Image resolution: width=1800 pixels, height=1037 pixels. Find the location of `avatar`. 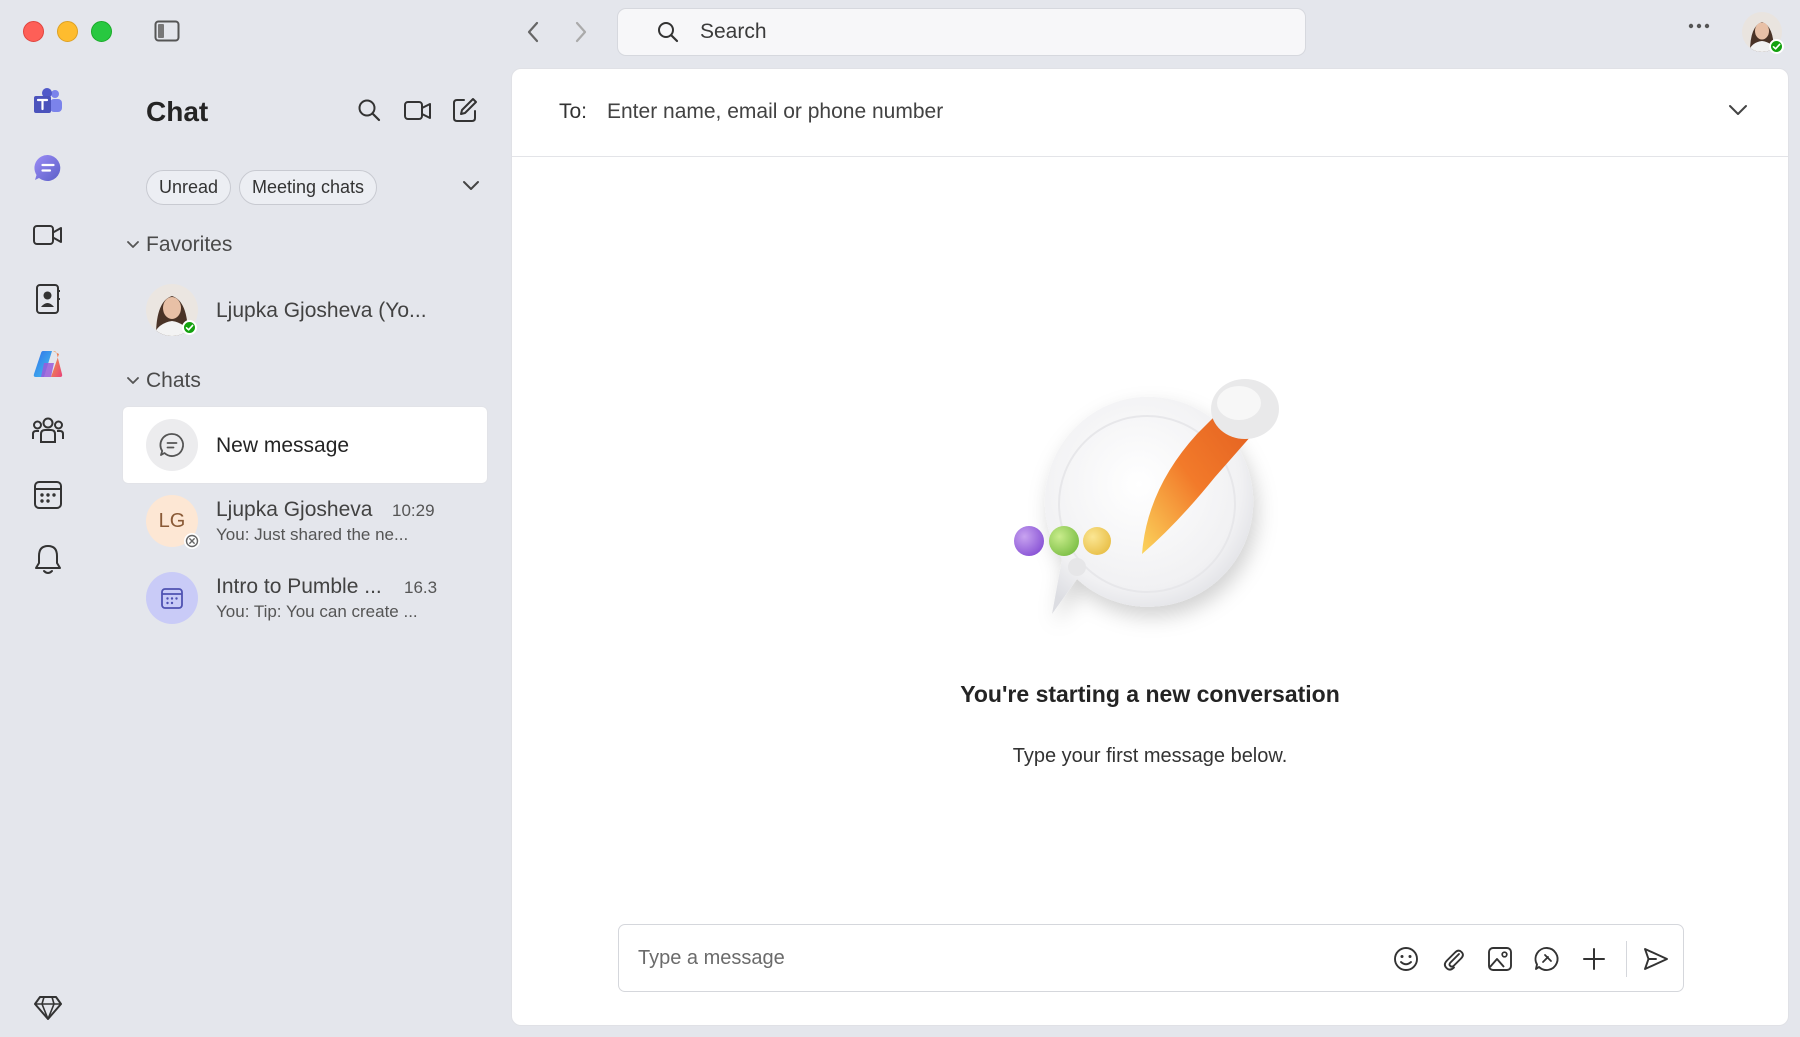

avatar is located at coordinates (172, 310).